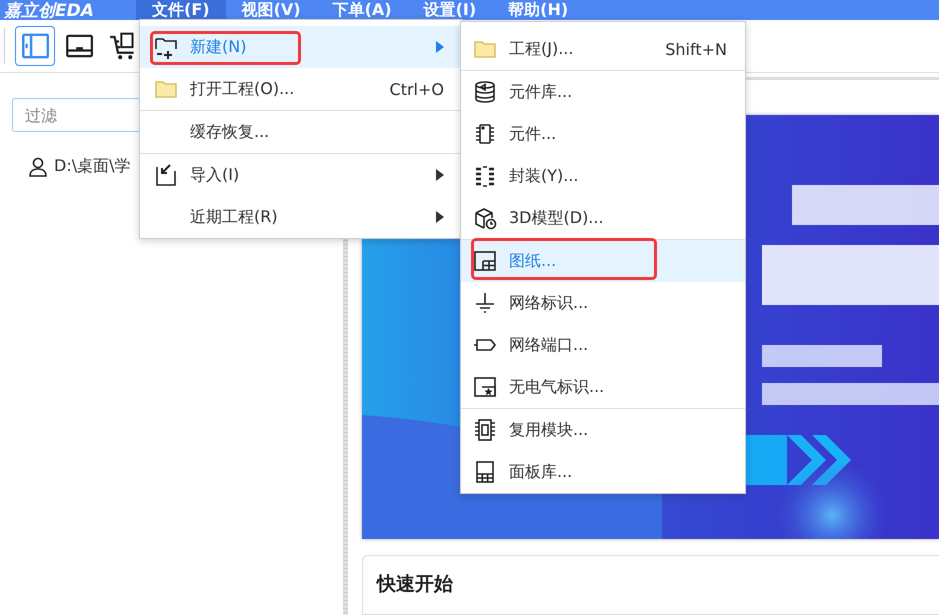 Image resolution: width=939 pixels, height=615 pixels. Describe the element at coordinates (485, 303) in the screenshot. I see `ground-icon` at that location.